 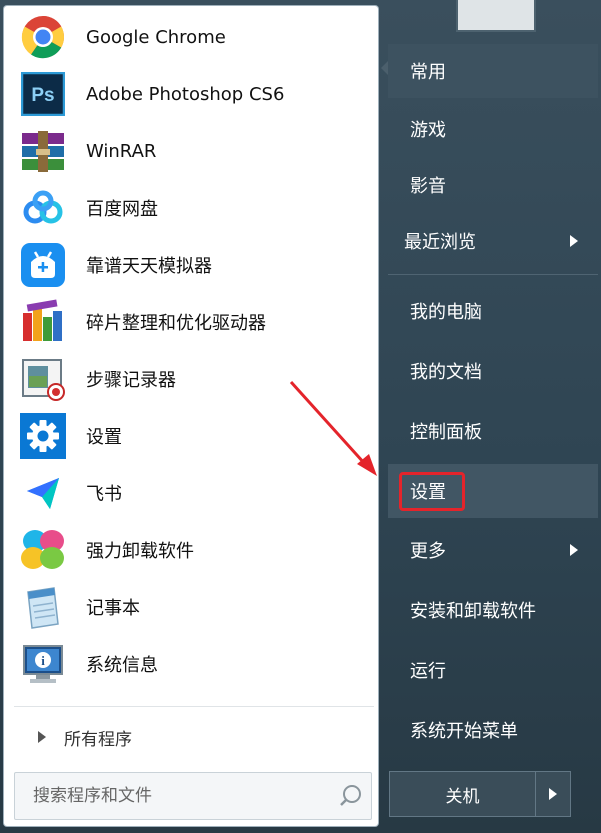 I want to click on menu-item-label: 游戏, so click(x=428, y=130).